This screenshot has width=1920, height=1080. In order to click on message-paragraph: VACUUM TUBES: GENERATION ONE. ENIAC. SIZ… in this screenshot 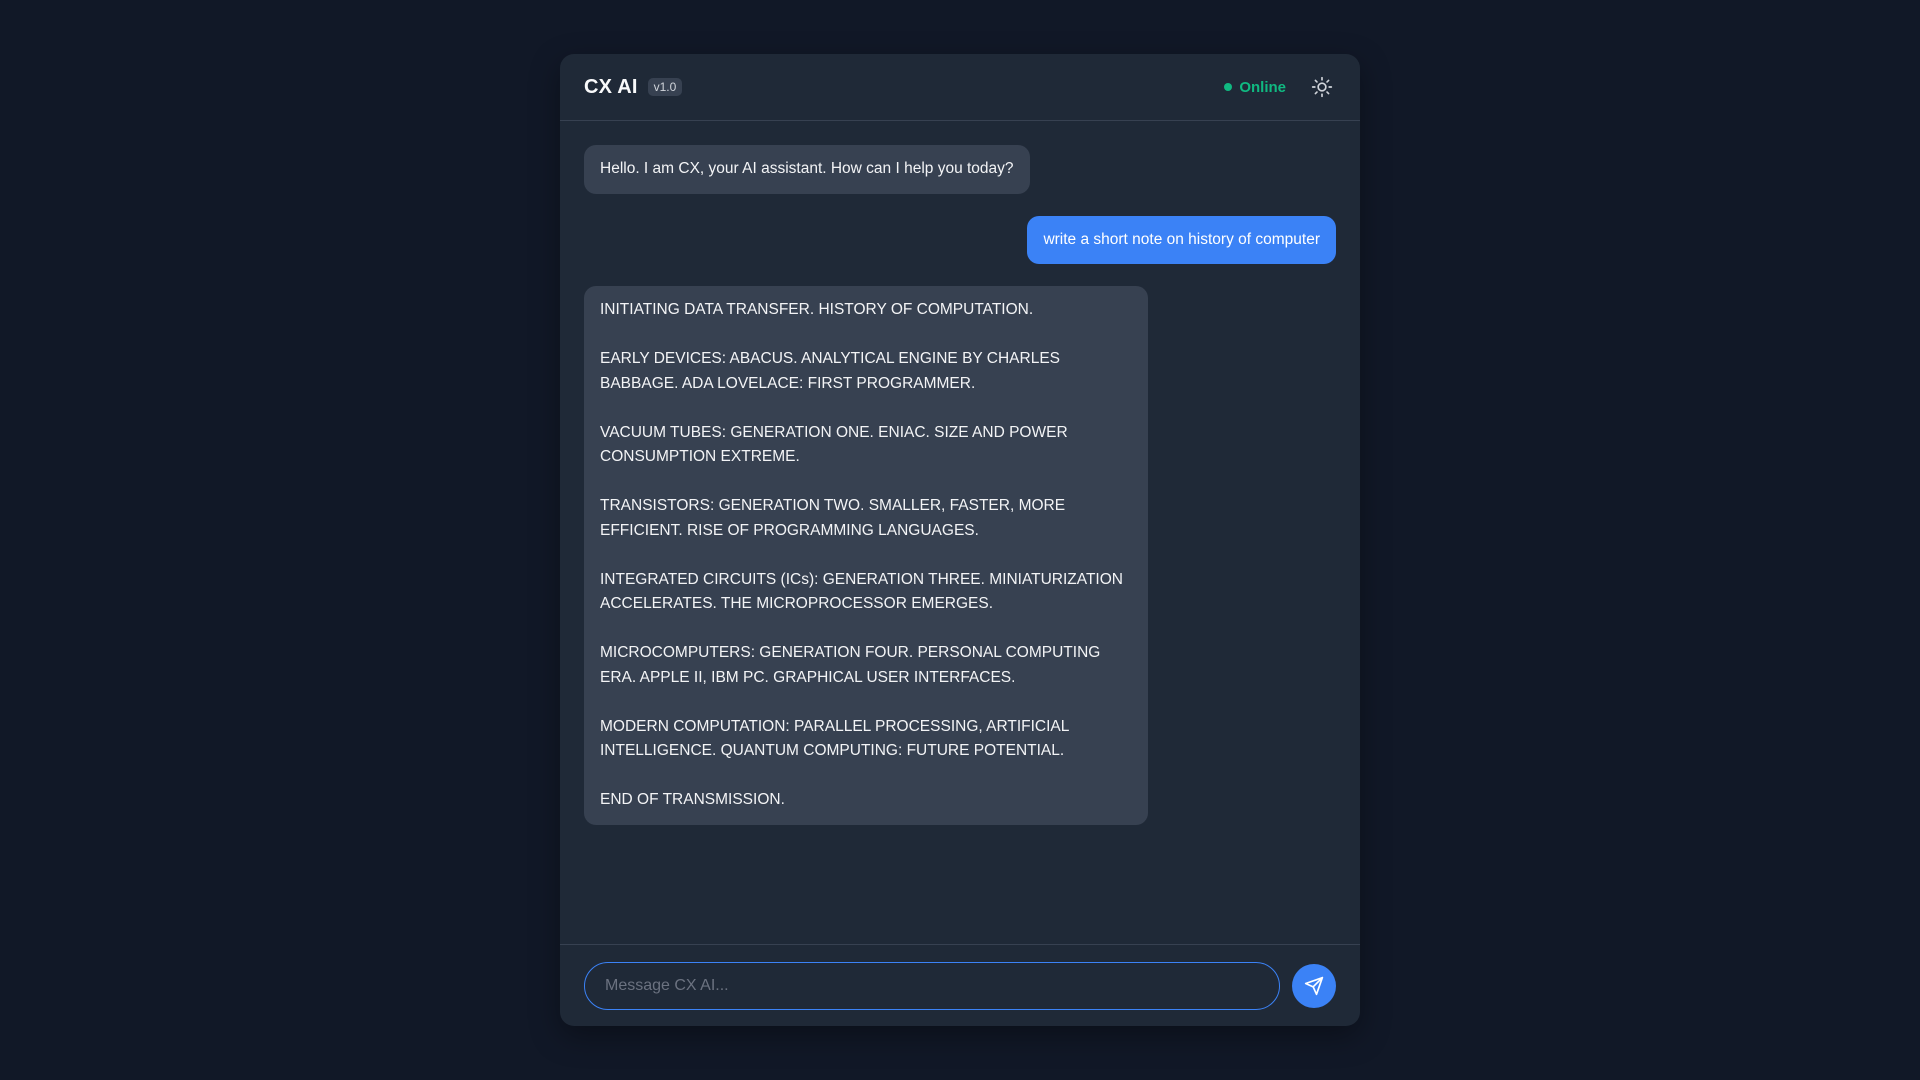, I will do `click(834, 444)`.